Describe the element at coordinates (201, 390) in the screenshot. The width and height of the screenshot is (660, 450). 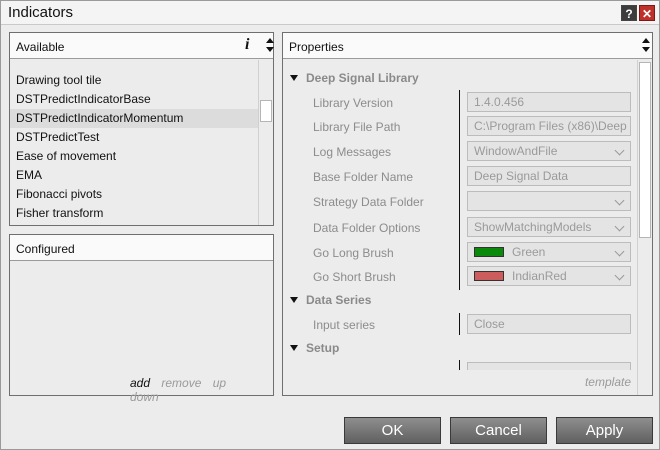
I see `configured-actions: add remove up down` at that location.